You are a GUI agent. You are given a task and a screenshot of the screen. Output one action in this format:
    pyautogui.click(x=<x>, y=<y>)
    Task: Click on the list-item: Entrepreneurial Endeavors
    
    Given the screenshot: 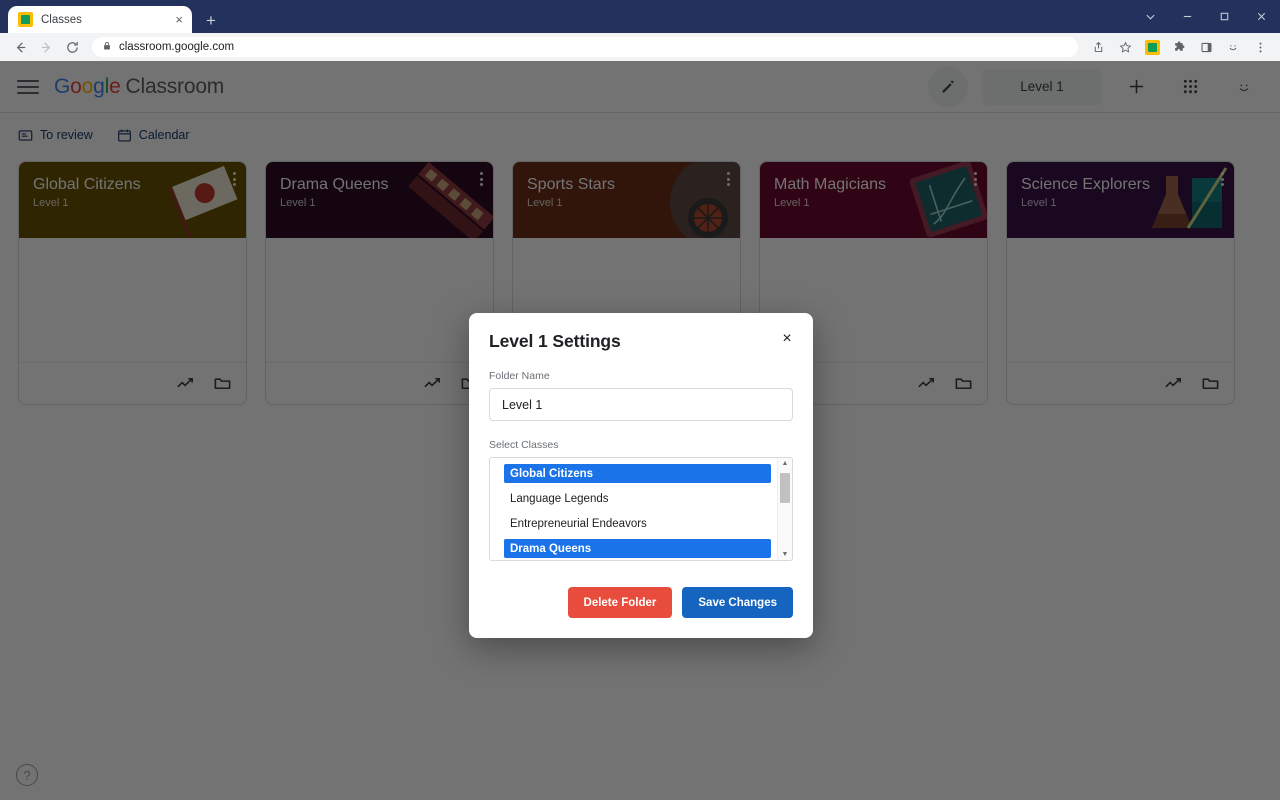 What is the action you would take?
    pyautogui.click(x=637, y=523)
    